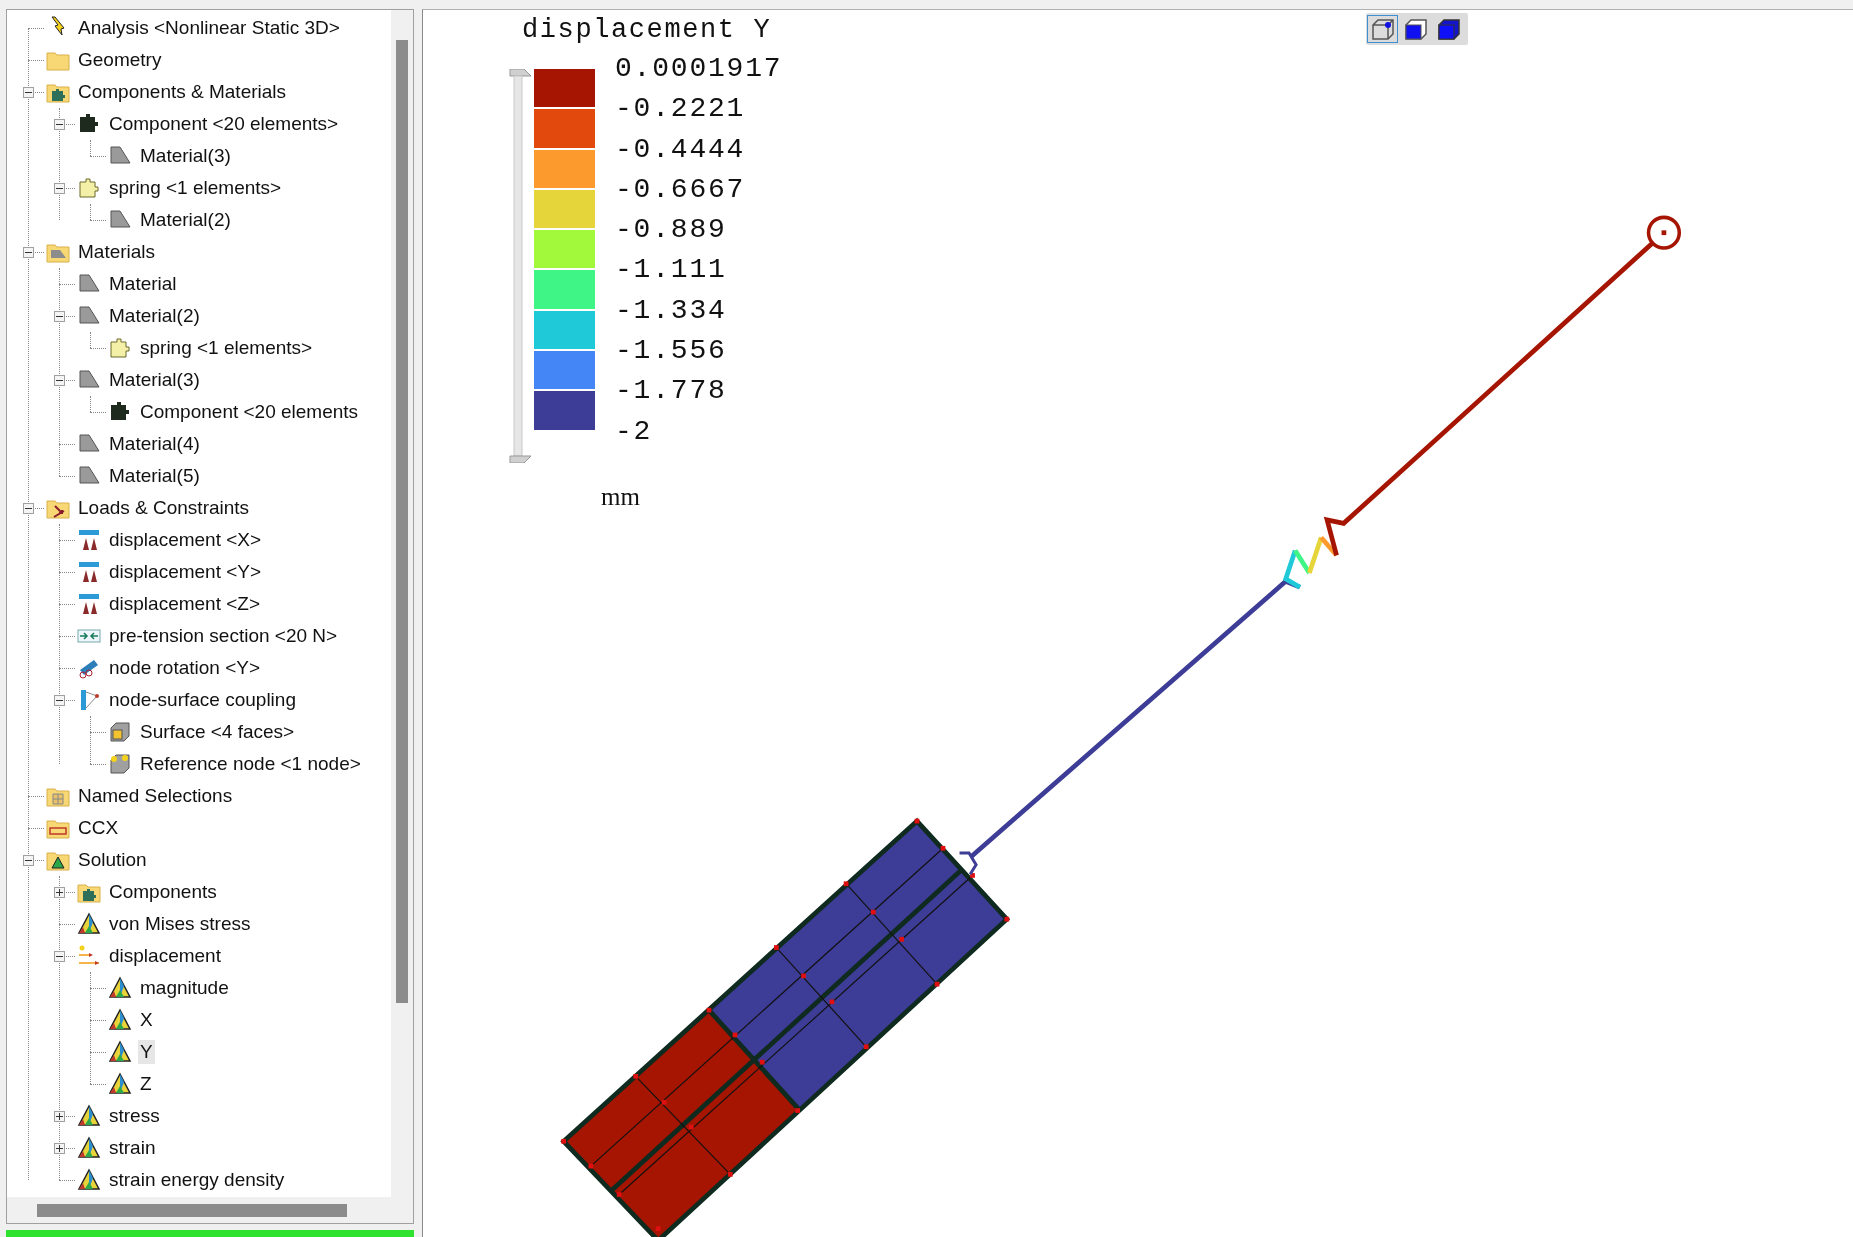 This screenshot has width=1853, height=1237. Describe the element at coordinates (184, 988) in the screenshot. I see `tree-item: magnitude` at that location.